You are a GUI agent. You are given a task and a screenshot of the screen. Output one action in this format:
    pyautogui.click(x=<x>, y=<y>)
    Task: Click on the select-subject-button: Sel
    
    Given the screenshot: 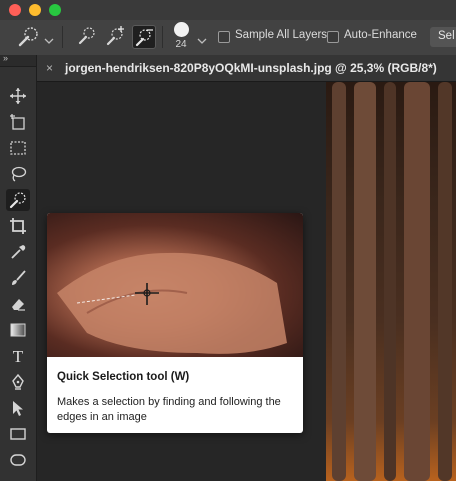 What is the action you would take?
    pyautogui.click(x=443, y=37)
    